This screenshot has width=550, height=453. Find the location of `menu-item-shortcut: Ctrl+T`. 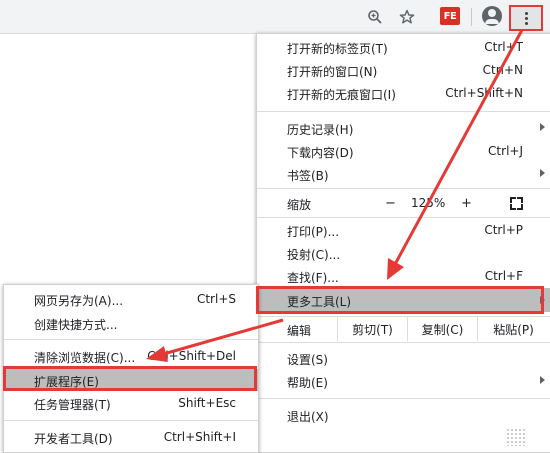

menu-item-shortcut: Ctrl+T is located at coordinates (503, 47).